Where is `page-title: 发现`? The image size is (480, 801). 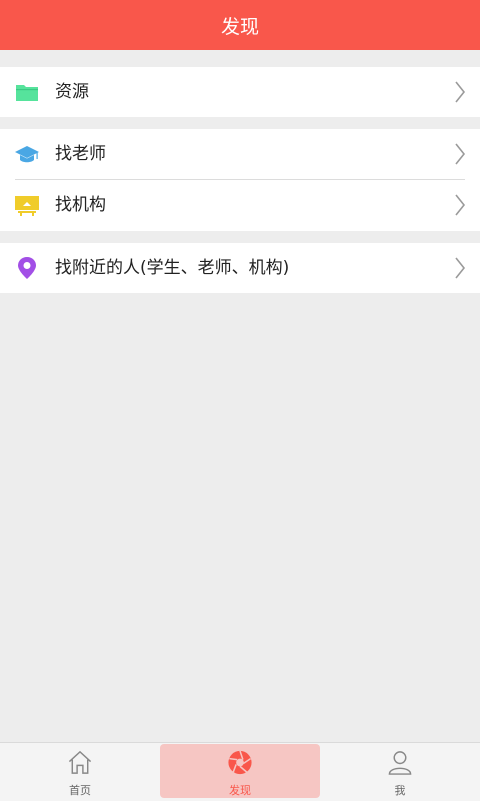 page-title: 发现 is located at coordinates (239, 26).